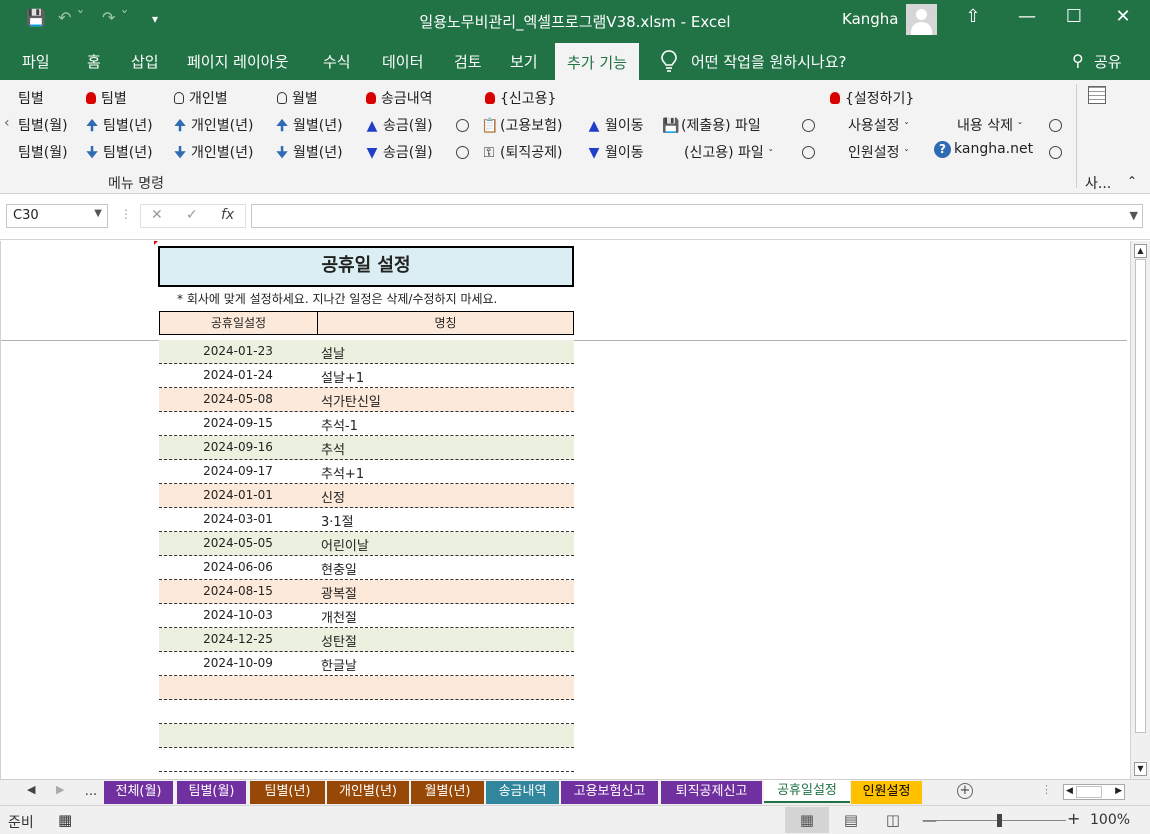 This screenshot has width=1150, height=834. Describe the element at coordinates (468, 61) in the screenshot. I see `tab-review: 검토` at that location.